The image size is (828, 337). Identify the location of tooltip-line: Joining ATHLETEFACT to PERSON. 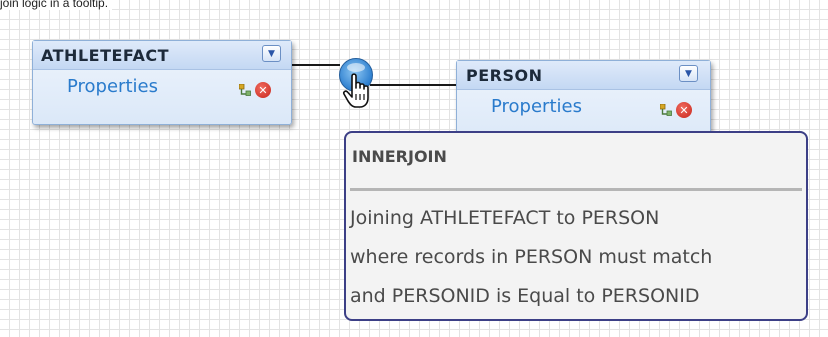
(505, 218).